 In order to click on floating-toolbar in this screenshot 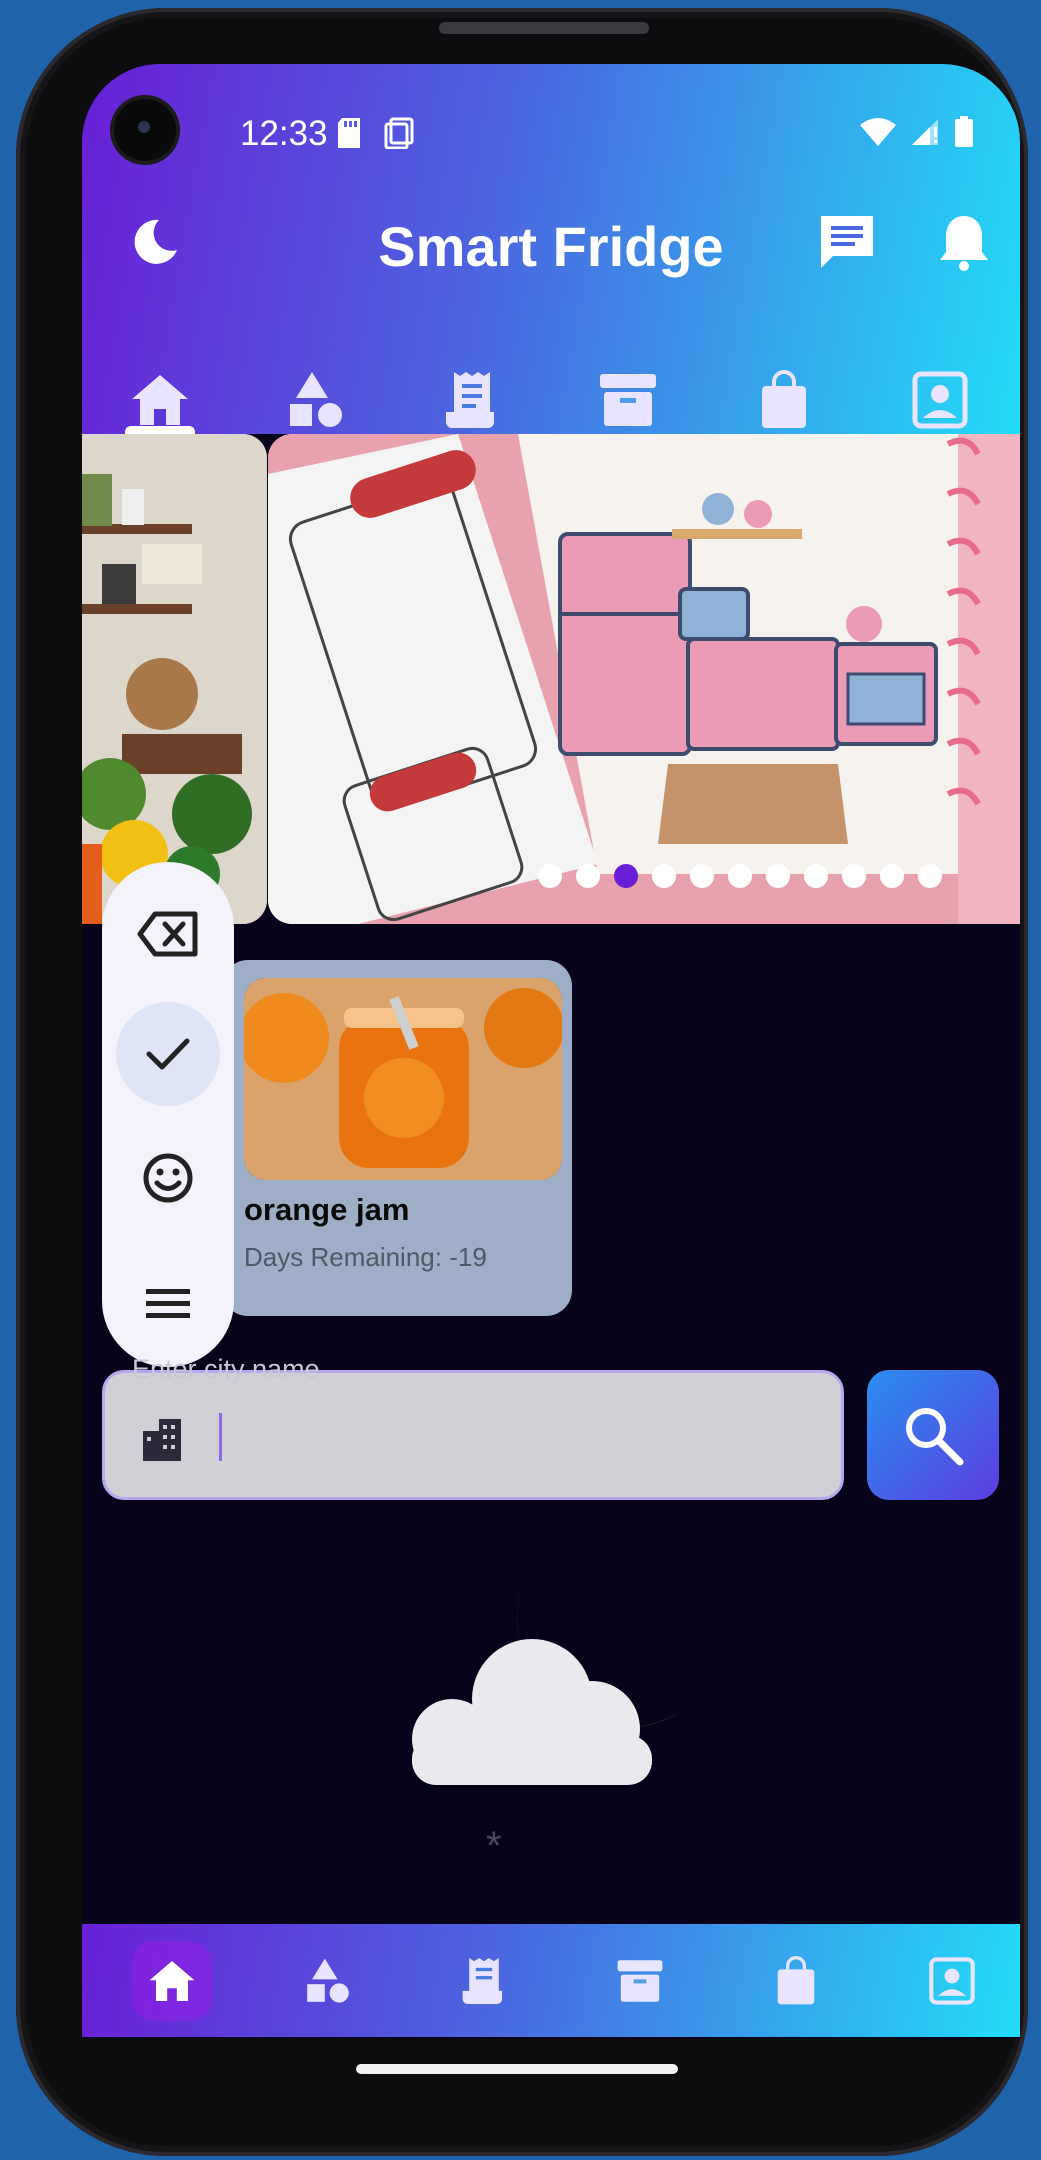, I will do `click(168, 1114)`.